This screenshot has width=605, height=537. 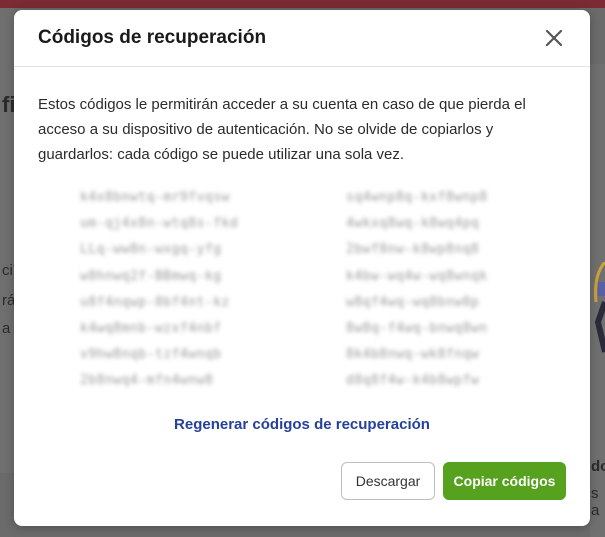 I want to click on close-button, so click(x=554, y=38).